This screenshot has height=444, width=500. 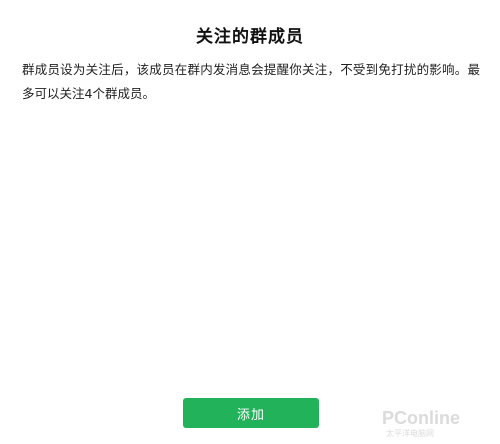 I want to click on add-button: 添加, so click(x=251, y=413).